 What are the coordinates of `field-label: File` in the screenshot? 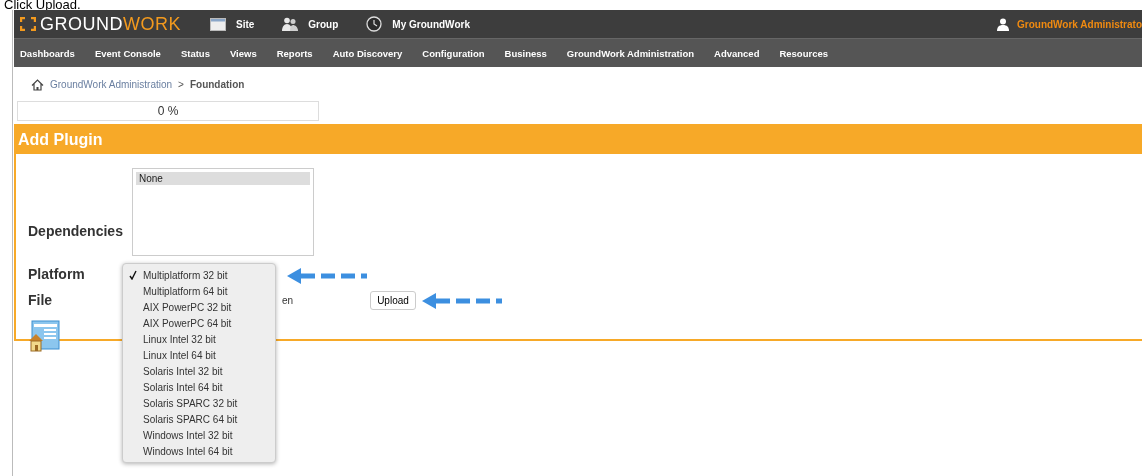 It's located at (41, 300).